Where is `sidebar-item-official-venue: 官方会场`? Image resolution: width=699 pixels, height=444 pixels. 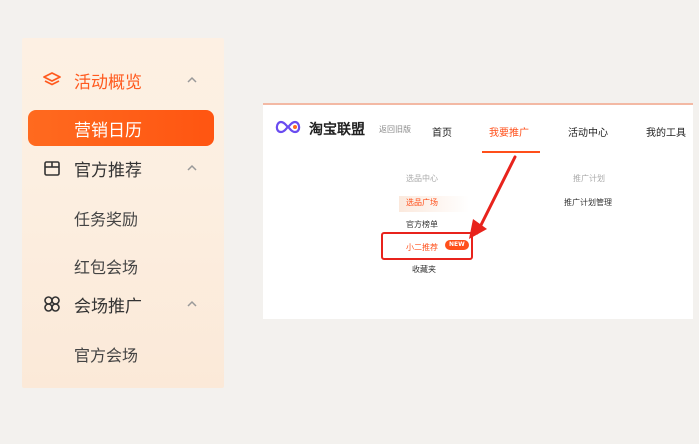
sidebar-item-official-venue: 官方会场 is located at coordinates (106, 354).